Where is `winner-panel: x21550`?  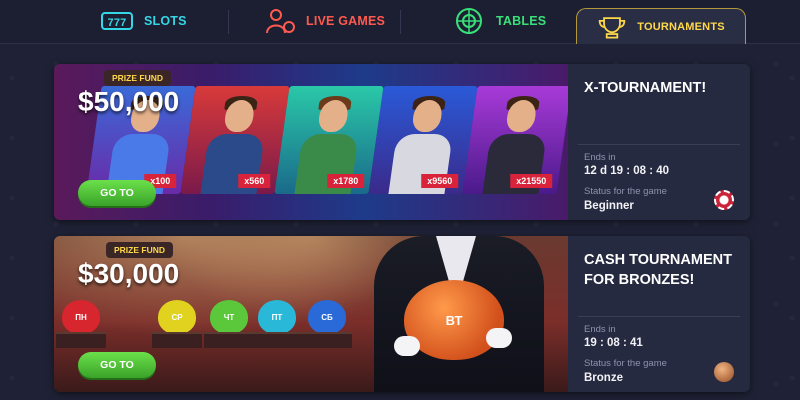 winner-panel: x21550 is located at coordinates (515, 140).